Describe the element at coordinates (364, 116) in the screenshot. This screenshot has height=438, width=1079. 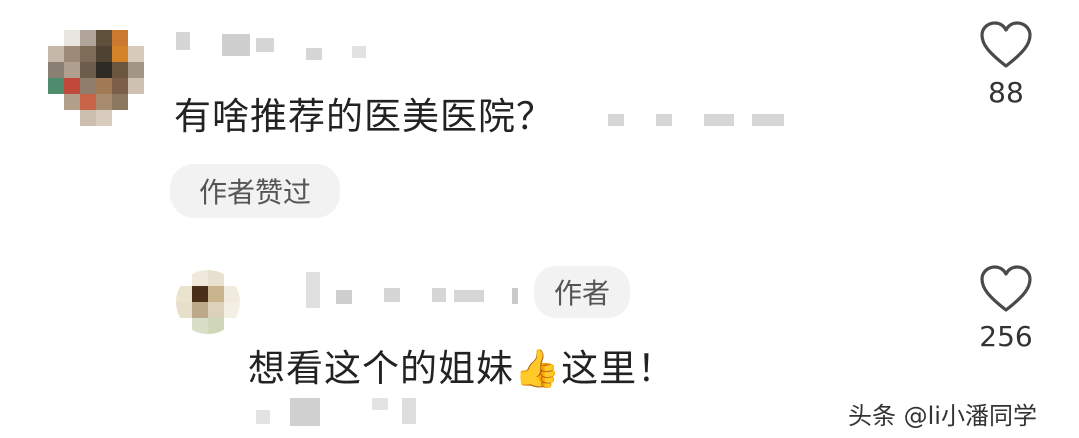
I see `comment-text: 有啥推荐的医美医院？` at that location.